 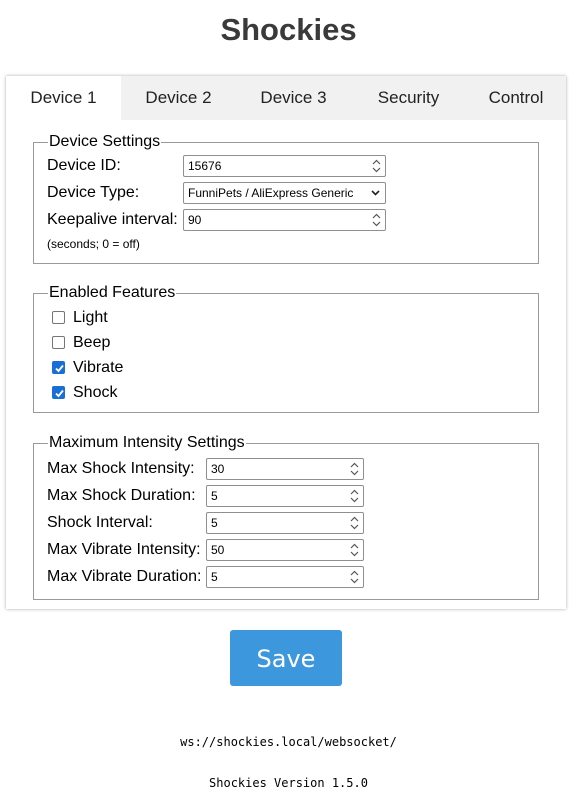 What do you see at coordinates (285, 550) in the screenshot?
I see `max-vibrate-intensity-input: 50` at bounding box center [285, 550].